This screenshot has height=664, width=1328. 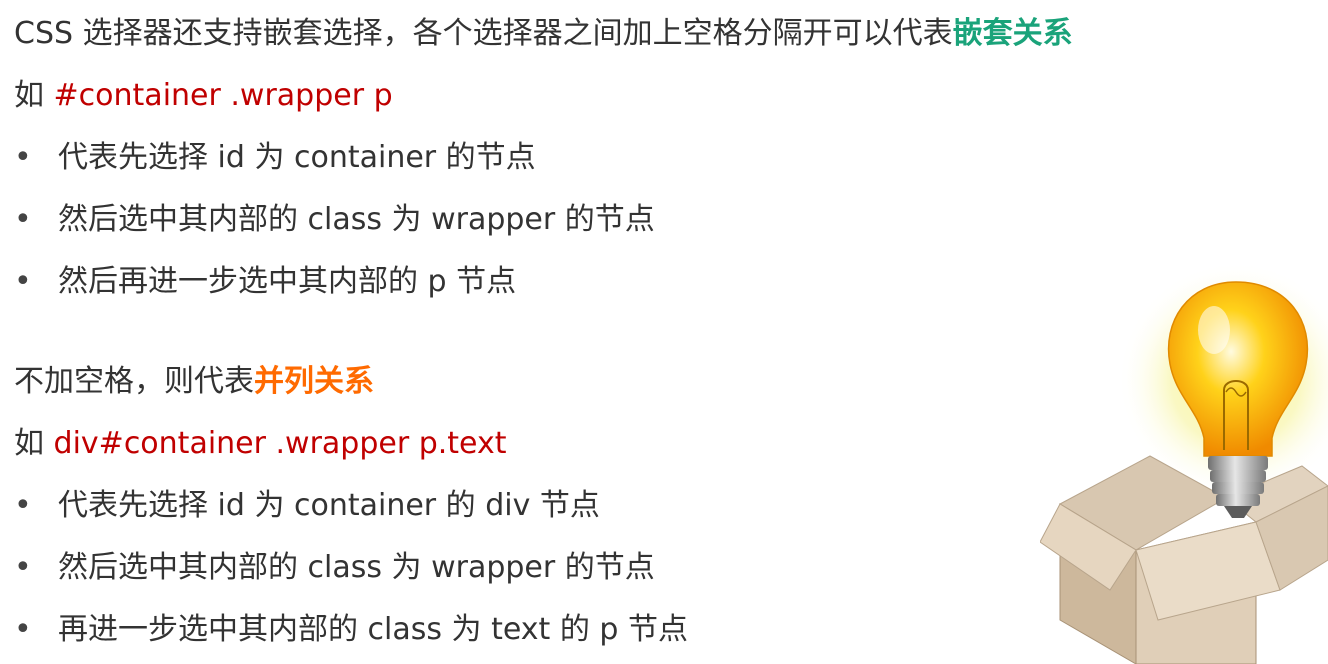 I want to click on section2-example-code: div#container .wrapper p.text, so click(x=280, y=443).